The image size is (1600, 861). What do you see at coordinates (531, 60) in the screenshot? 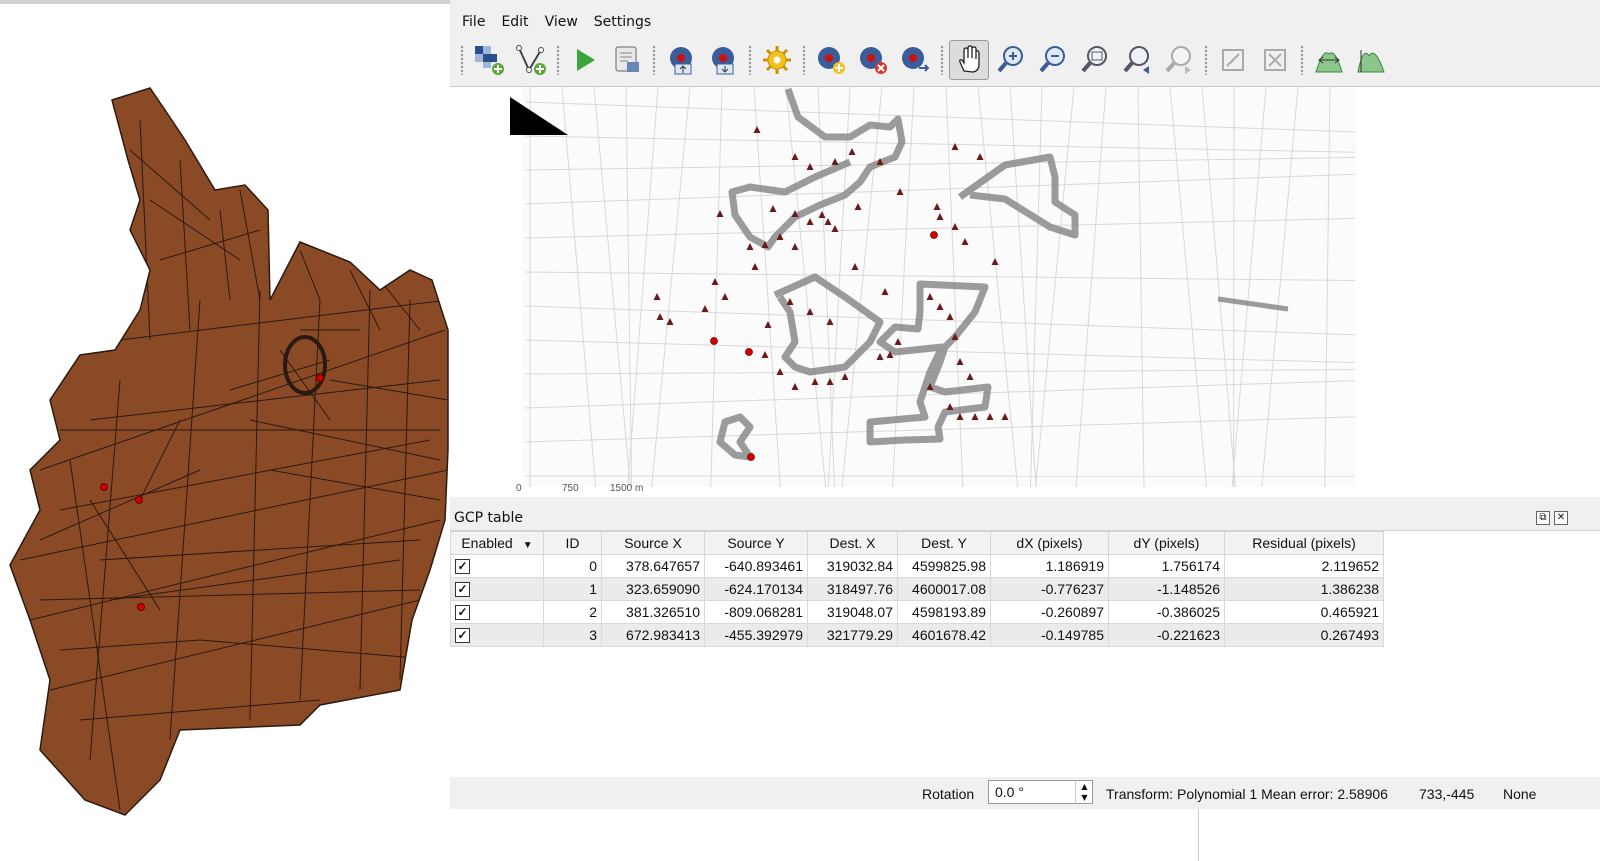
I see `add-vector-button` at bounding box center [531, 60].